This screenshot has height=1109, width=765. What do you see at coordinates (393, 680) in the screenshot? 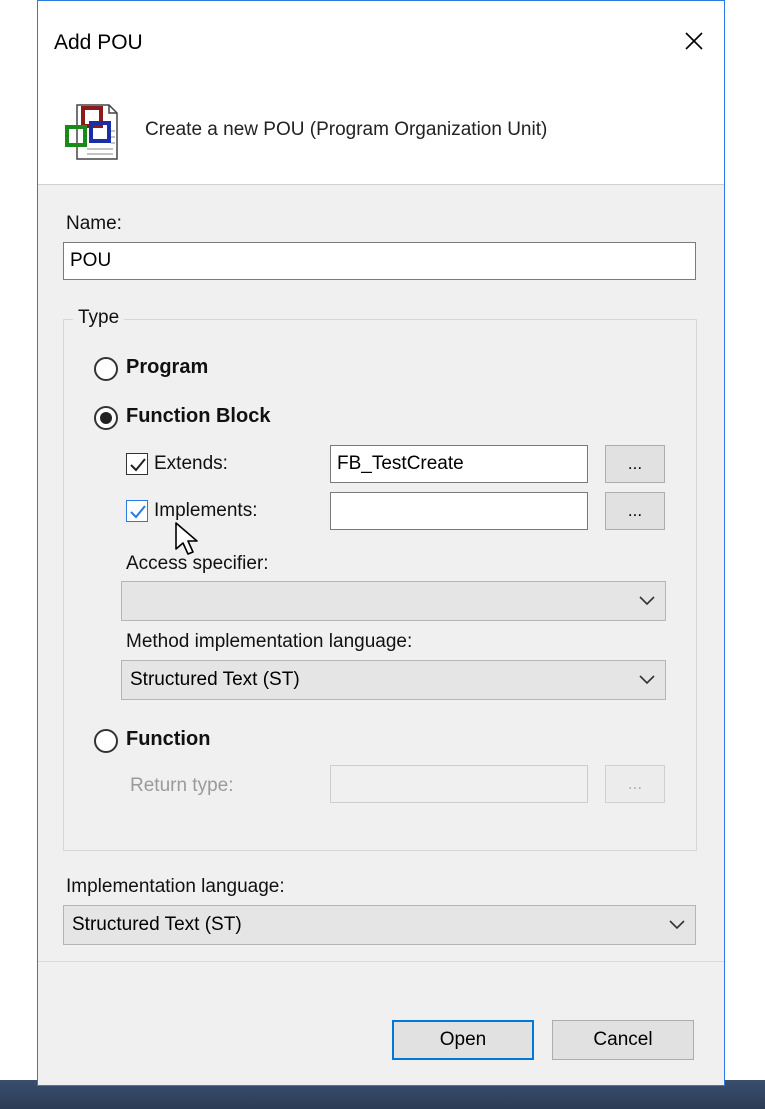
I see `method-language-select: Structured Text (ST)` at bounding box center [393, 680].